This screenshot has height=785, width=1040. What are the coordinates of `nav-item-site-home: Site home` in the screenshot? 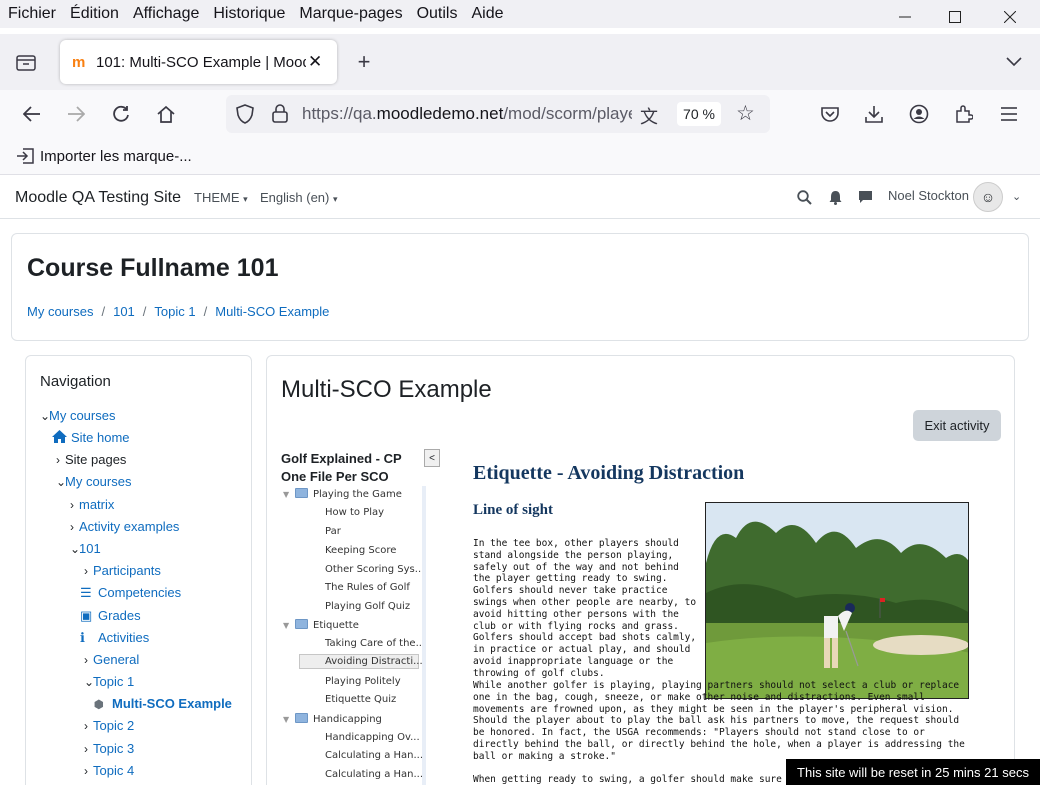 It's located at (91, 437).